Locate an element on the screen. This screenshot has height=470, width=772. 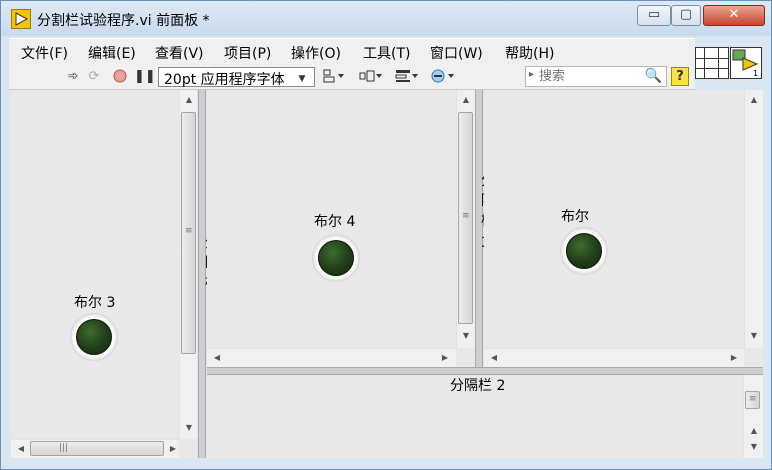
close-button: ✕ is located at coordinates (734, 15).